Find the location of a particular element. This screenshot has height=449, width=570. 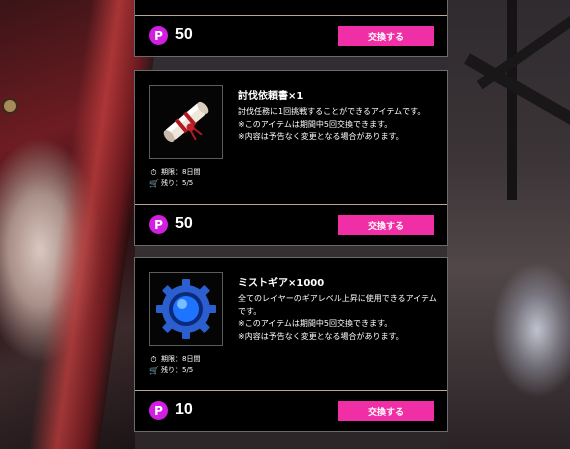

scroll-item-icon is located at coordinates (186, 122).